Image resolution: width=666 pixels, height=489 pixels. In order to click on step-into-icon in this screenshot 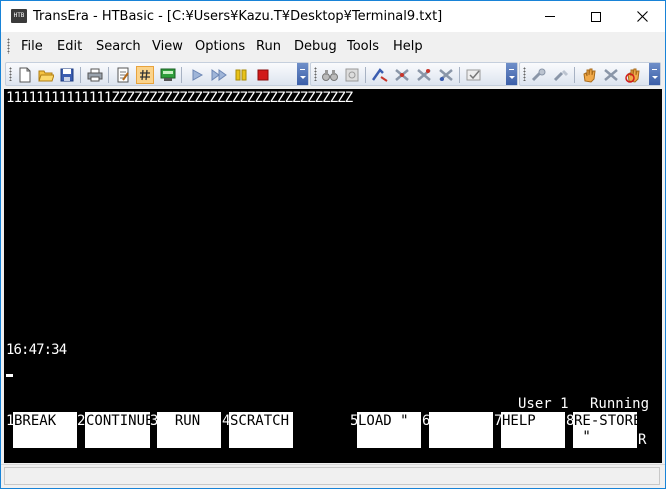, I will do `click(402, 75)`.